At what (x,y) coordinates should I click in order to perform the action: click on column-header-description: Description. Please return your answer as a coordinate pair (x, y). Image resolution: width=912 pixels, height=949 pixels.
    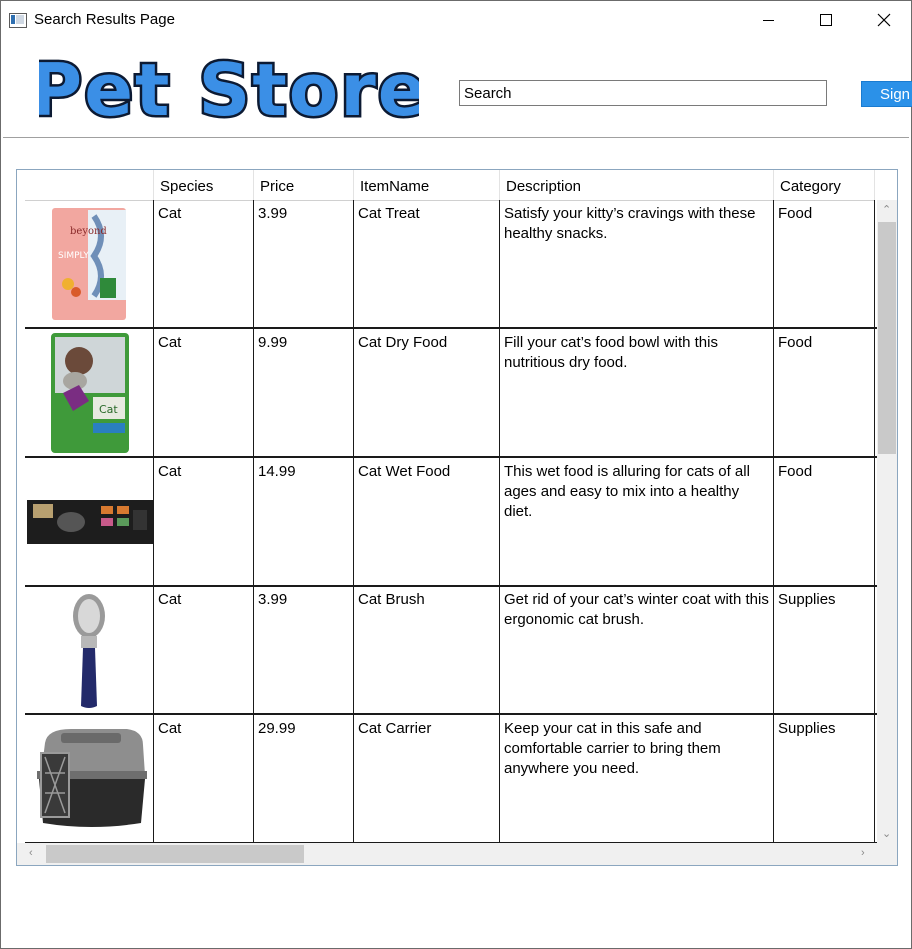
    Looking at the image, I should click on (637, 185).